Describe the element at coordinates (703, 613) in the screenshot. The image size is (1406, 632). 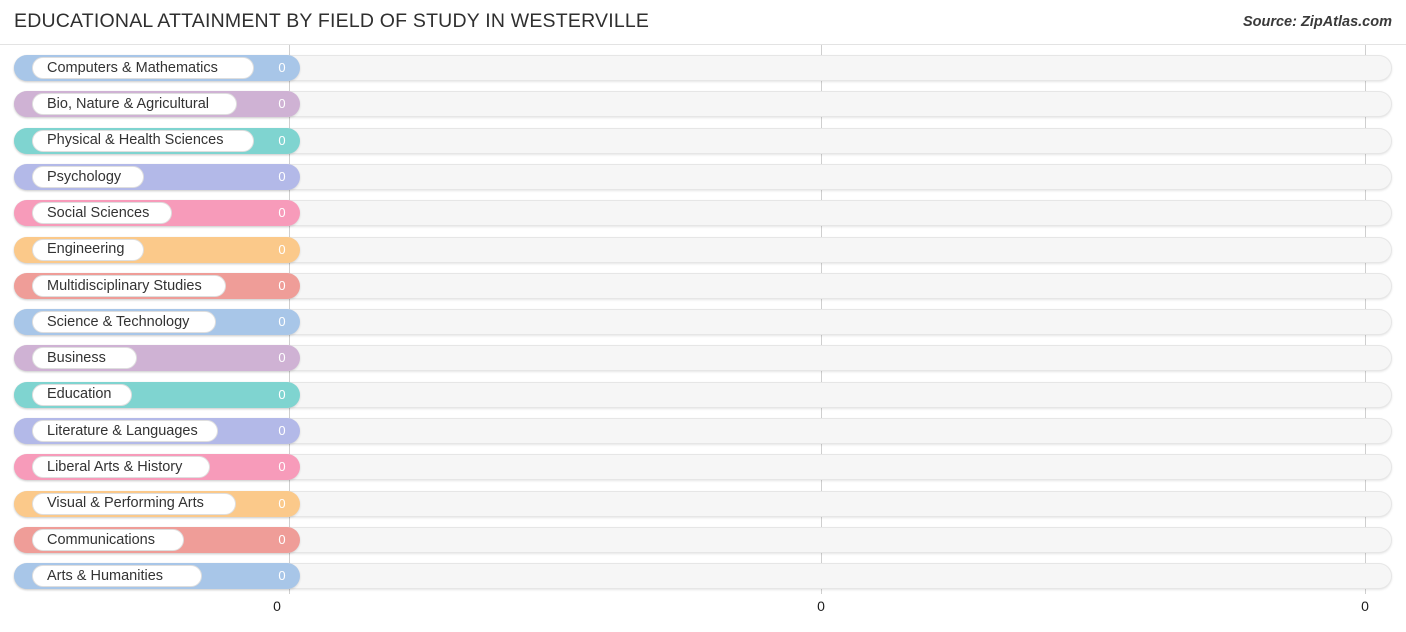
I see `x-axis: 0 0 0` at that location.